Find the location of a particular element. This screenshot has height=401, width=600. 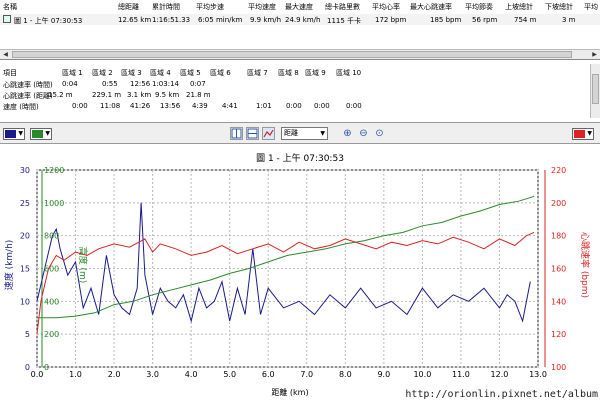

altitude-tick-label: 0 is located at coordinates (46, 367).